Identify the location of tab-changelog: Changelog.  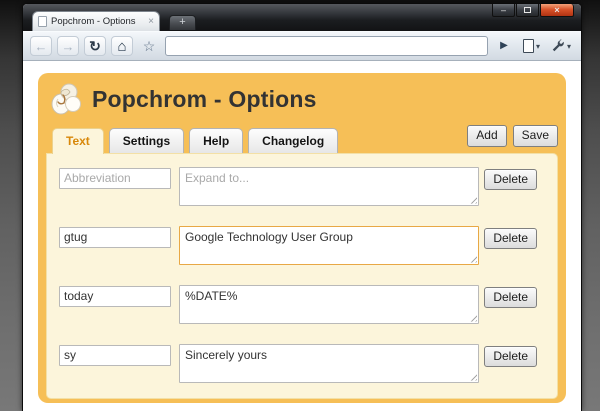
(293, 140).